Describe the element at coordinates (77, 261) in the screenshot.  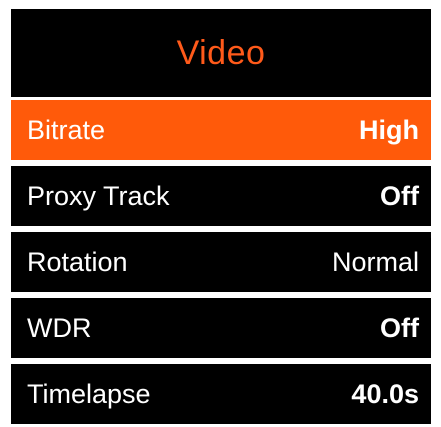
I see `menu-item-label: Rotation` at that location.